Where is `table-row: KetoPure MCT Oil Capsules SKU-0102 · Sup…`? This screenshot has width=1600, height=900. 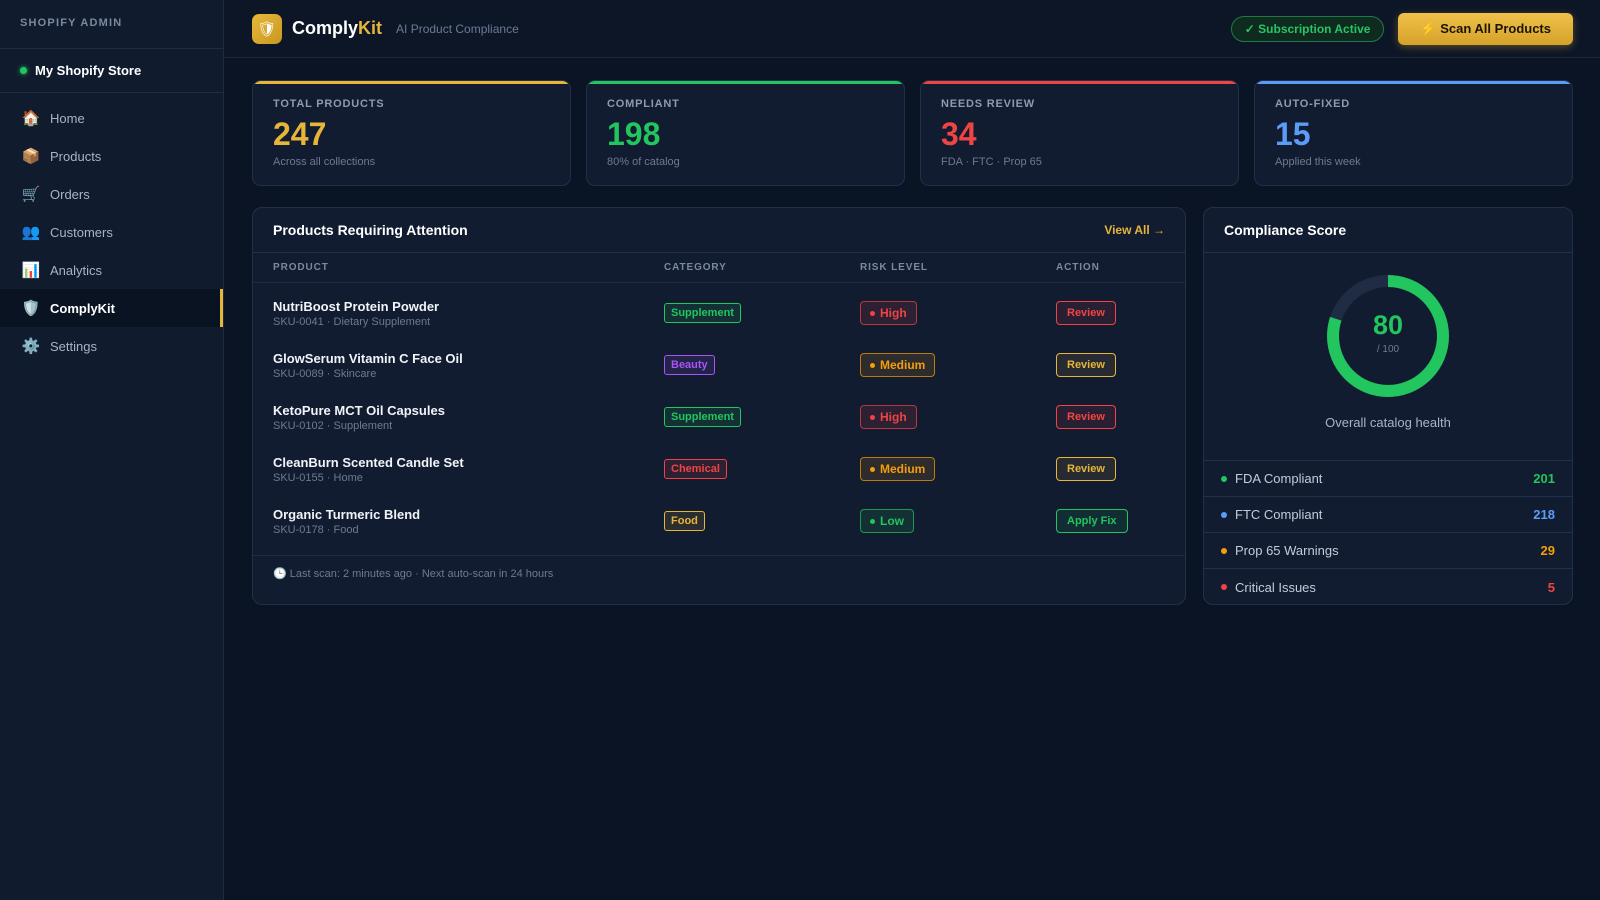 table-row: KetoPure MCT Oil Capsules SKU-0102 · Sup… is located at coordinates (719, 417).